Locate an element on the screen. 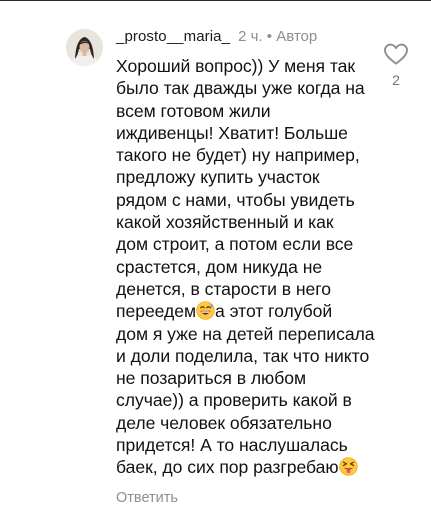  avatar-photo is located at coordinates (84, 47).